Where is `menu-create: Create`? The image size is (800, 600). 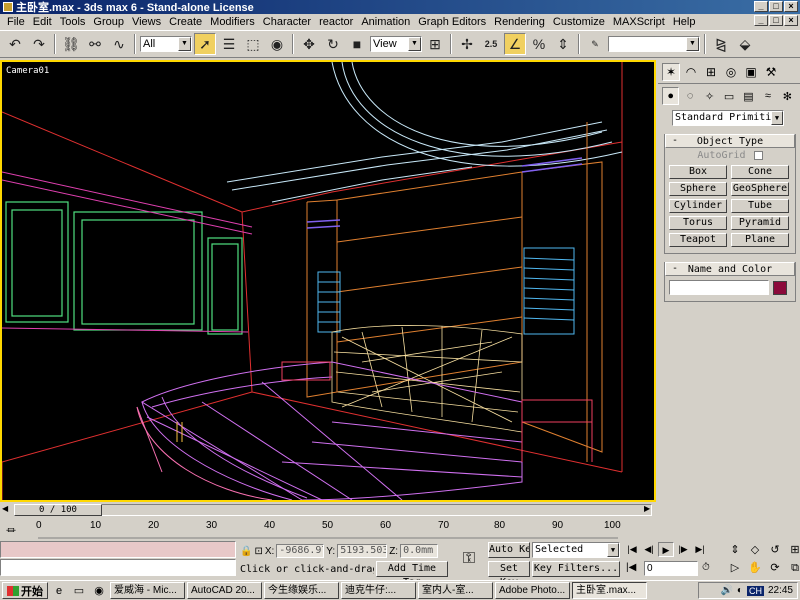
menu-create: Create is located at coordinates (185, 22).